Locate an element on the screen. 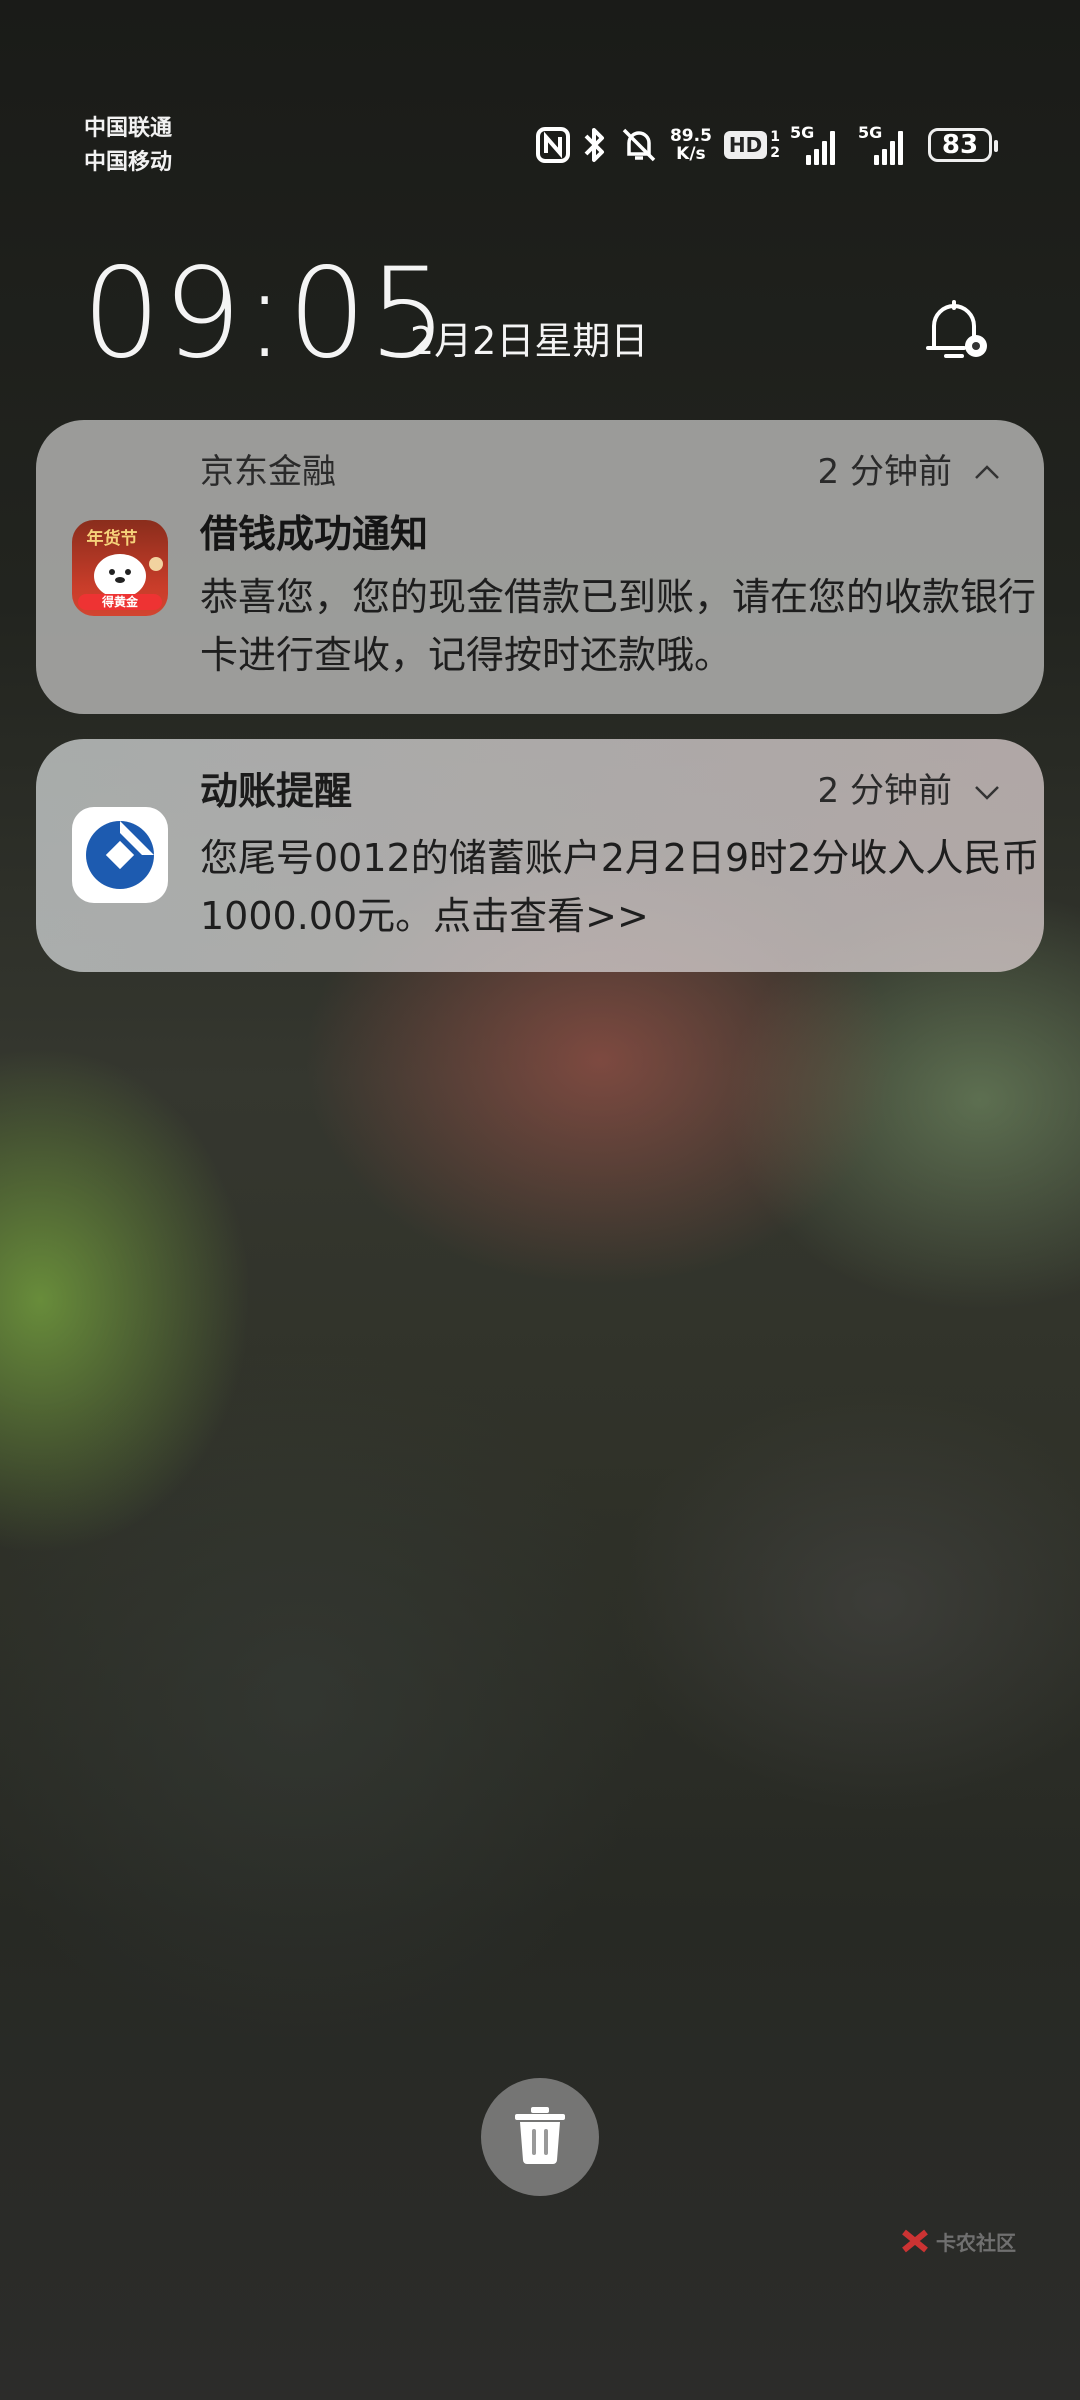  lockscreen-time: 09:05 is located at coordinates (266, 314).